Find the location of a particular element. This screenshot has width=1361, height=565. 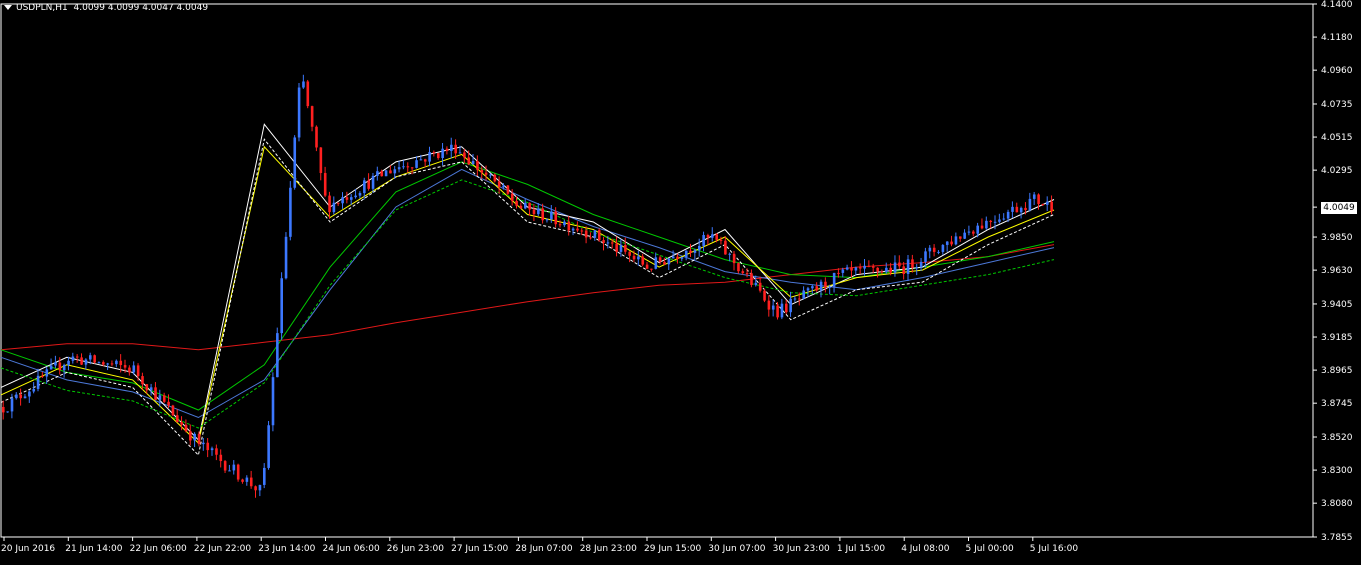

y-tick-label: 4.1400 is located at coordinates (1337, 5).